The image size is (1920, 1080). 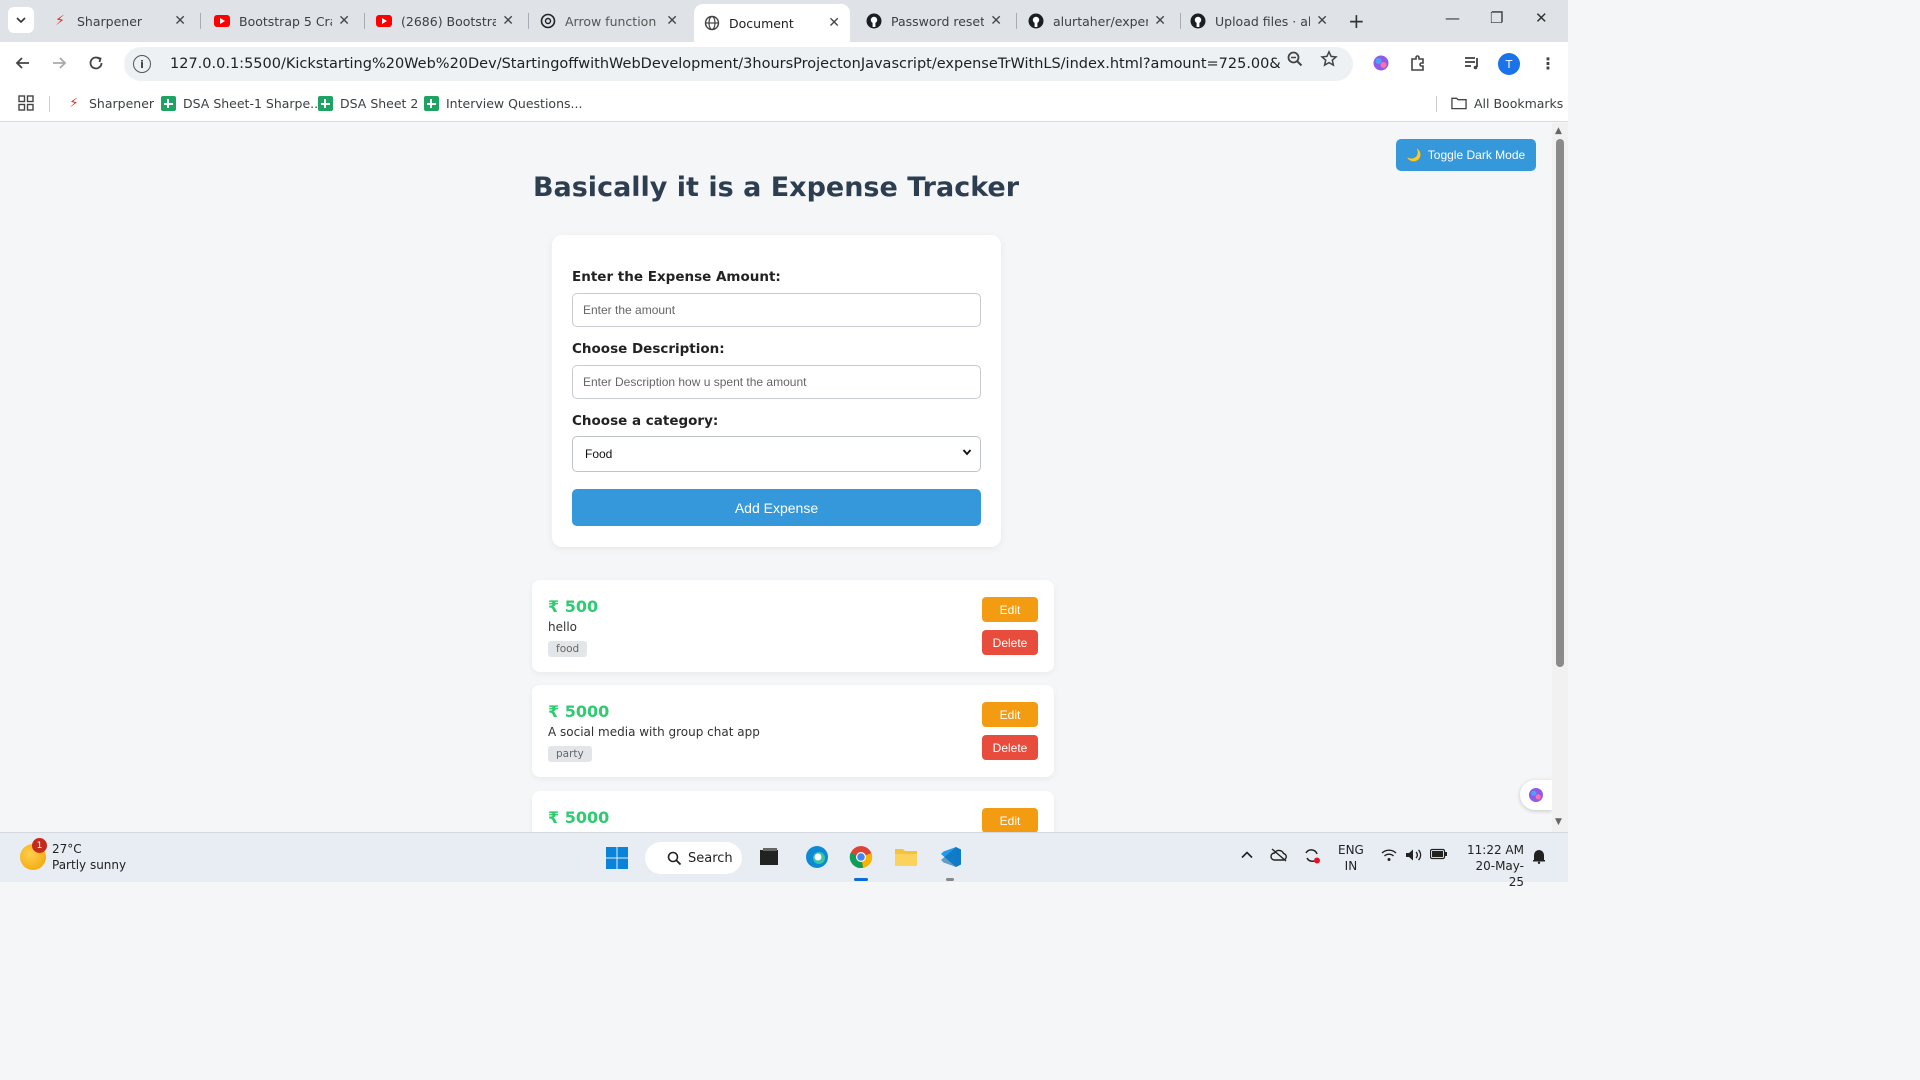 What do you see at coordinates (1097, 21) in the screenshot?
I see `tab-alurtaher-expense: alurtaher/expens ✕` at bounding box center [1097, 21].